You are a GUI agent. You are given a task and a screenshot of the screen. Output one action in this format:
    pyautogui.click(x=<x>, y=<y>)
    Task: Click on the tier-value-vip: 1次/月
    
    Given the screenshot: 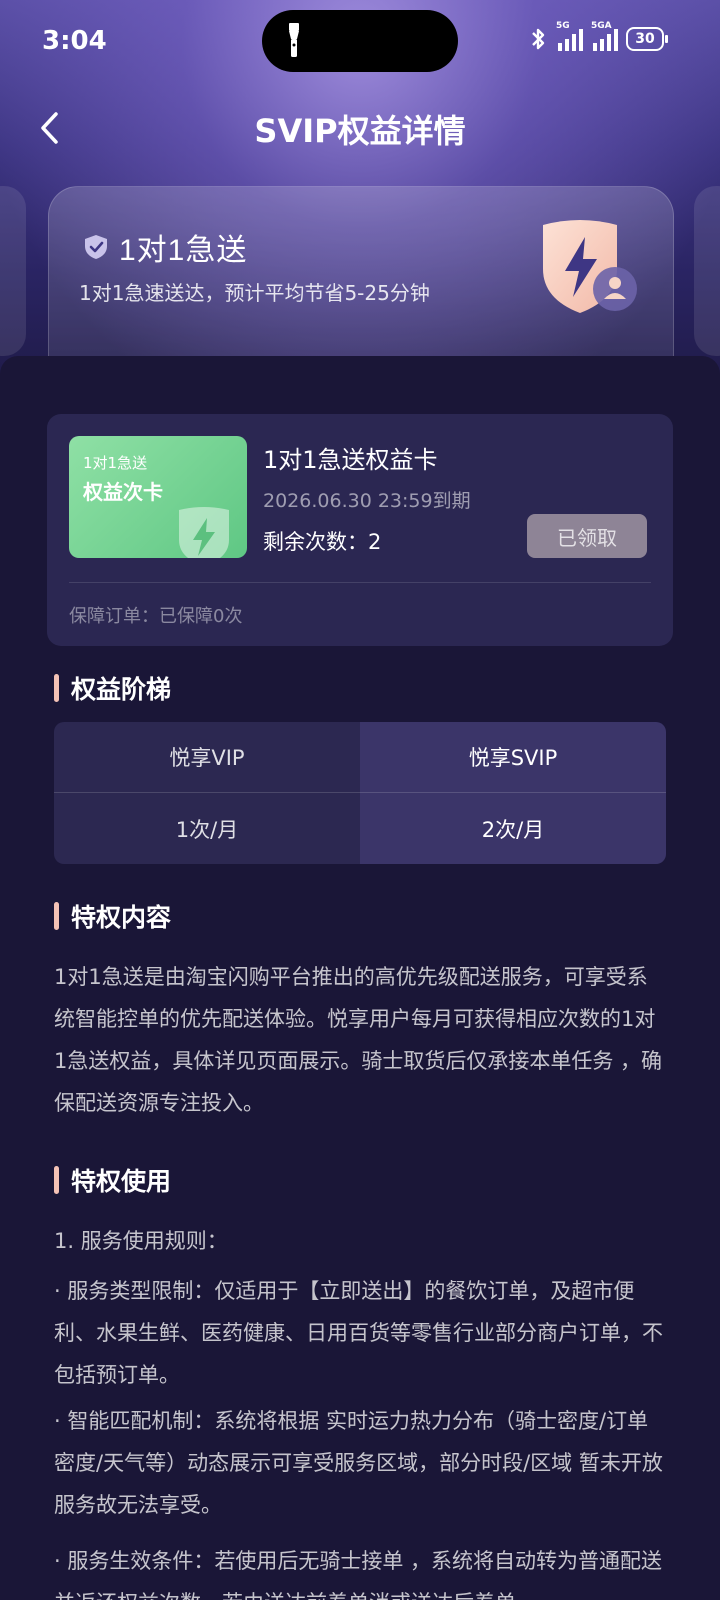 What is the action you would take?
    pyautogui.click(x=207, y=829)
    